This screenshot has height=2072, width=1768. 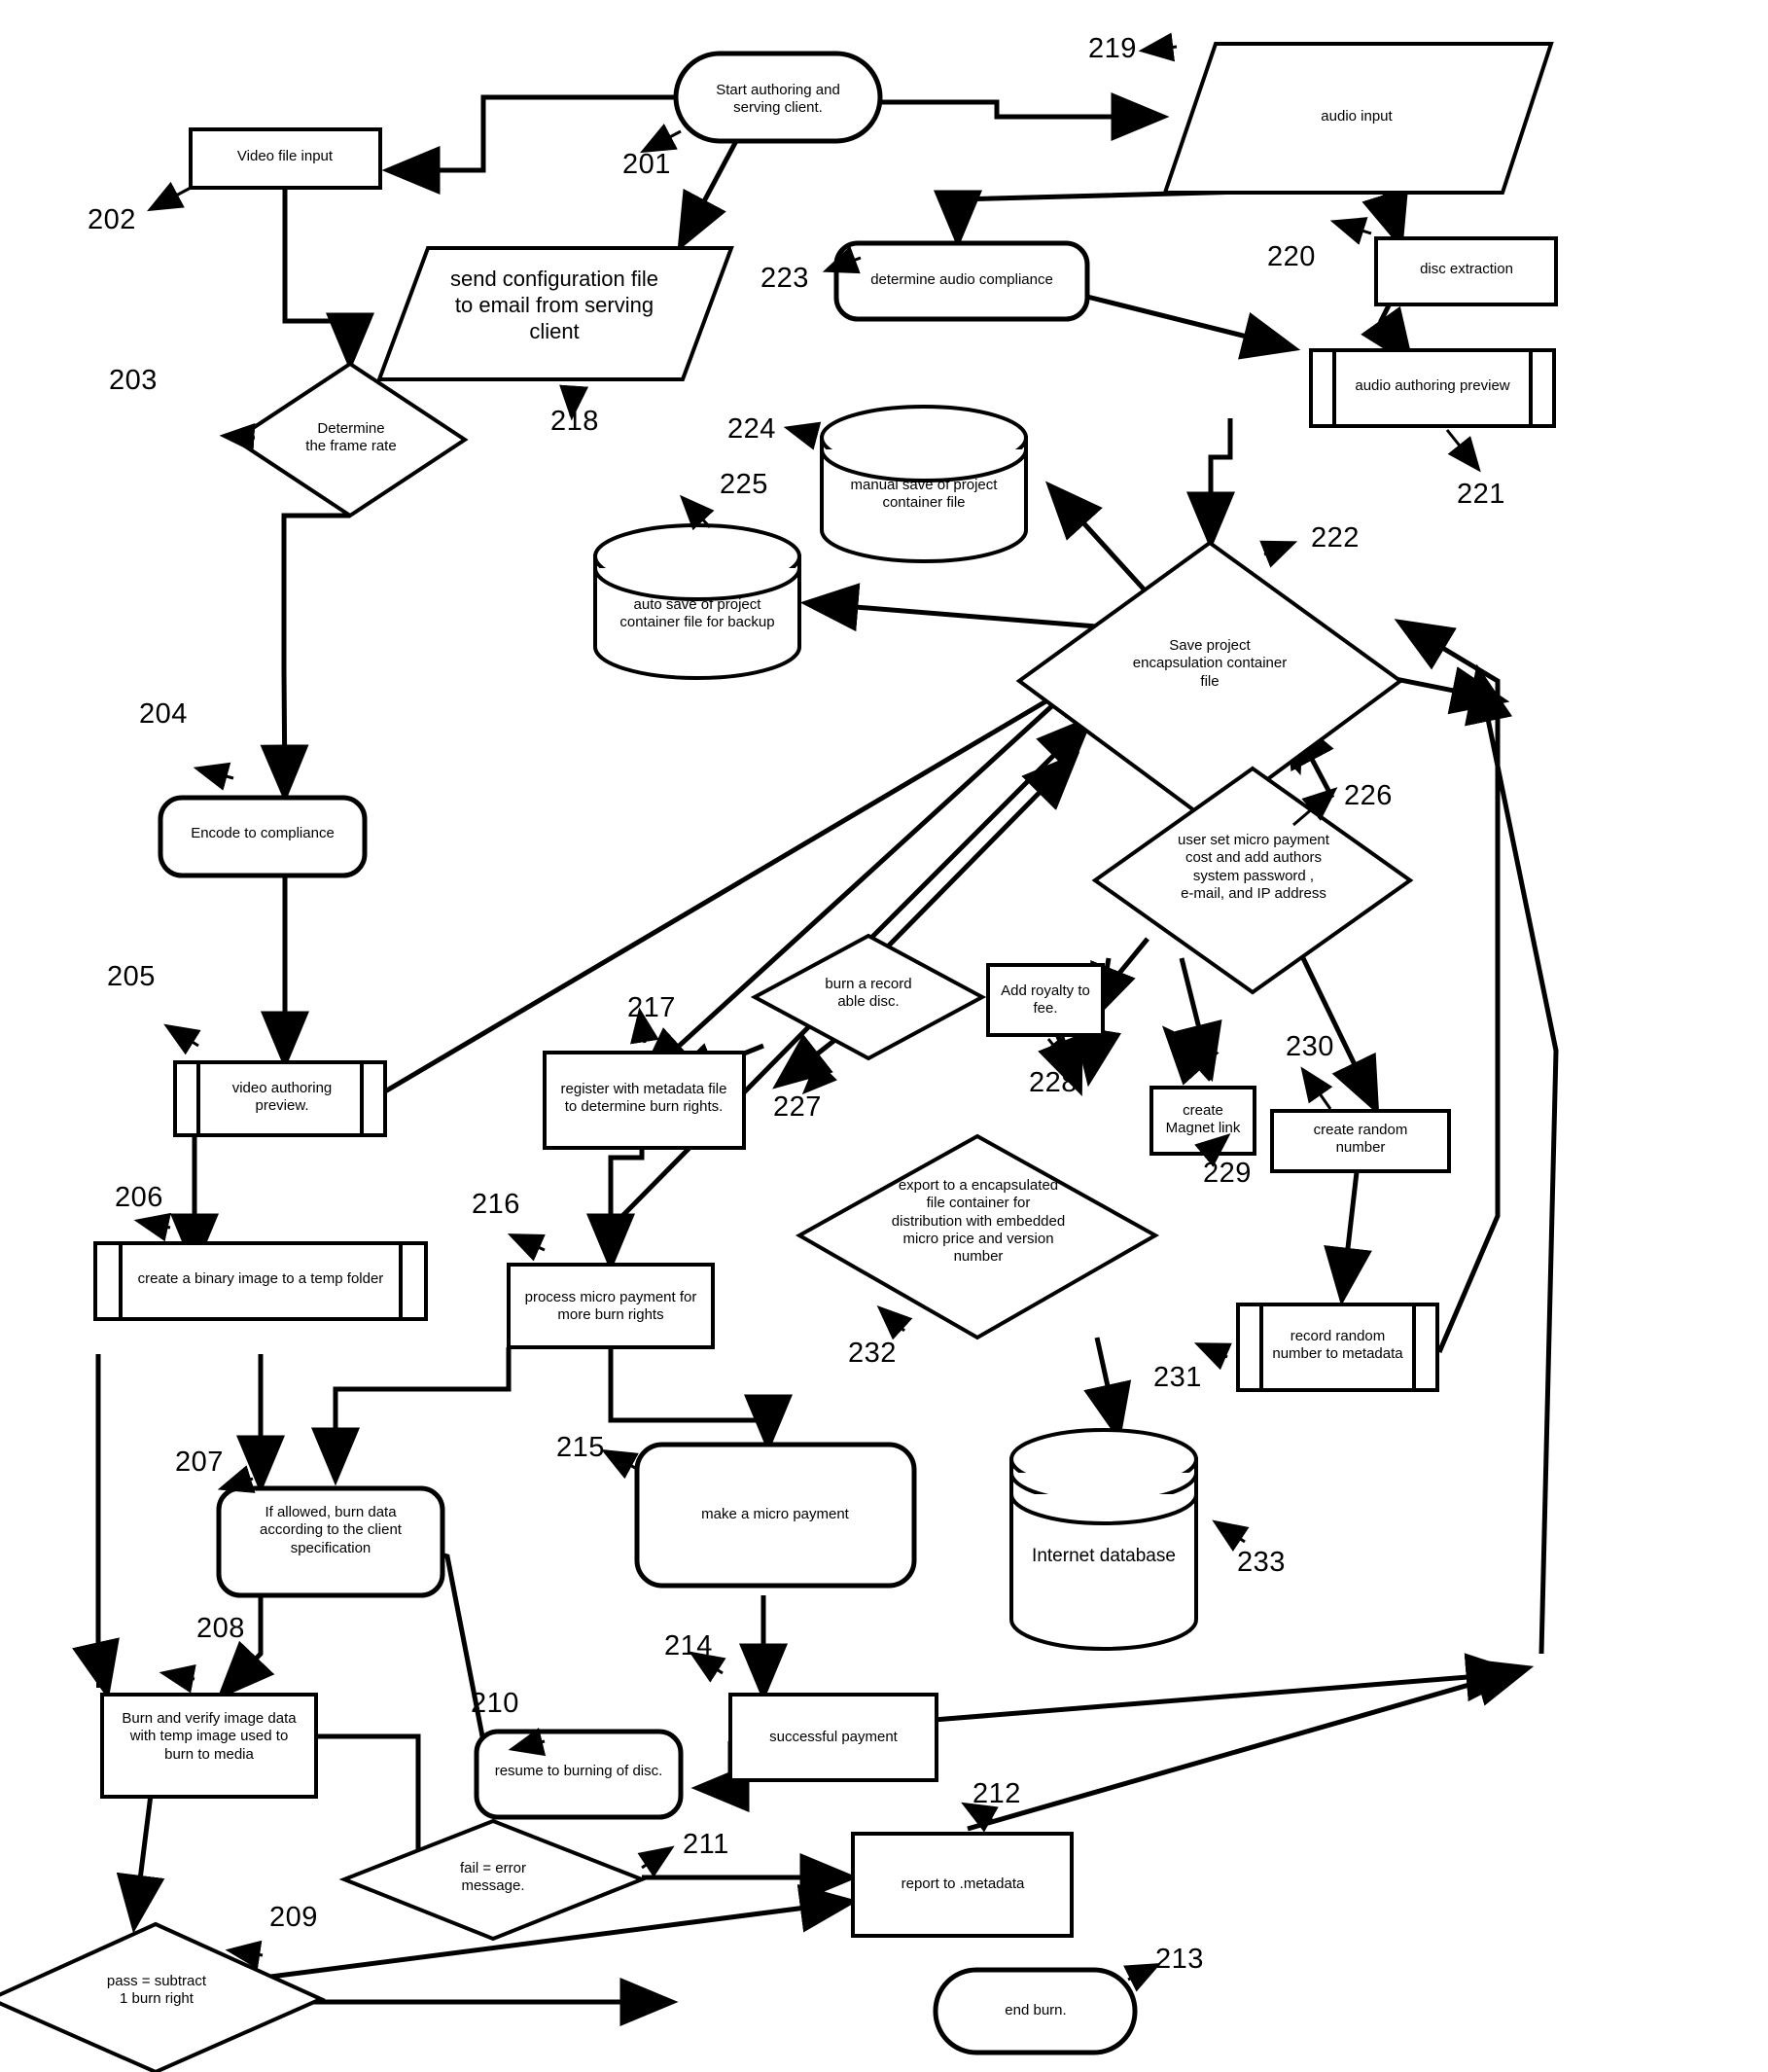 What do you see at coordinates (199, 1463) in the screenshot?
I see `ref-number-207: 207` at bounding box center [199, 1463].